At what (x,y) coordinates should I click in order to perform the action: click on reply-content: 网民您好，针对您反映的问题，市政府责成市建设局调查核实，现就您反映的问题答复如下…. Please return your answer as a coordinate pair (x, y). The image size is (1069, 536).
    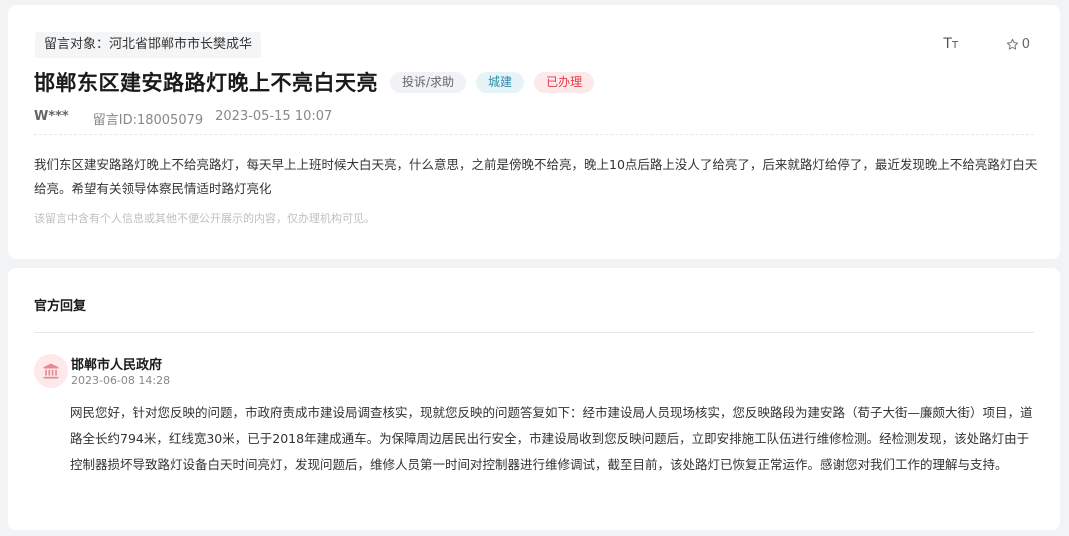
    Looking at the image, I should click on (551, 438).